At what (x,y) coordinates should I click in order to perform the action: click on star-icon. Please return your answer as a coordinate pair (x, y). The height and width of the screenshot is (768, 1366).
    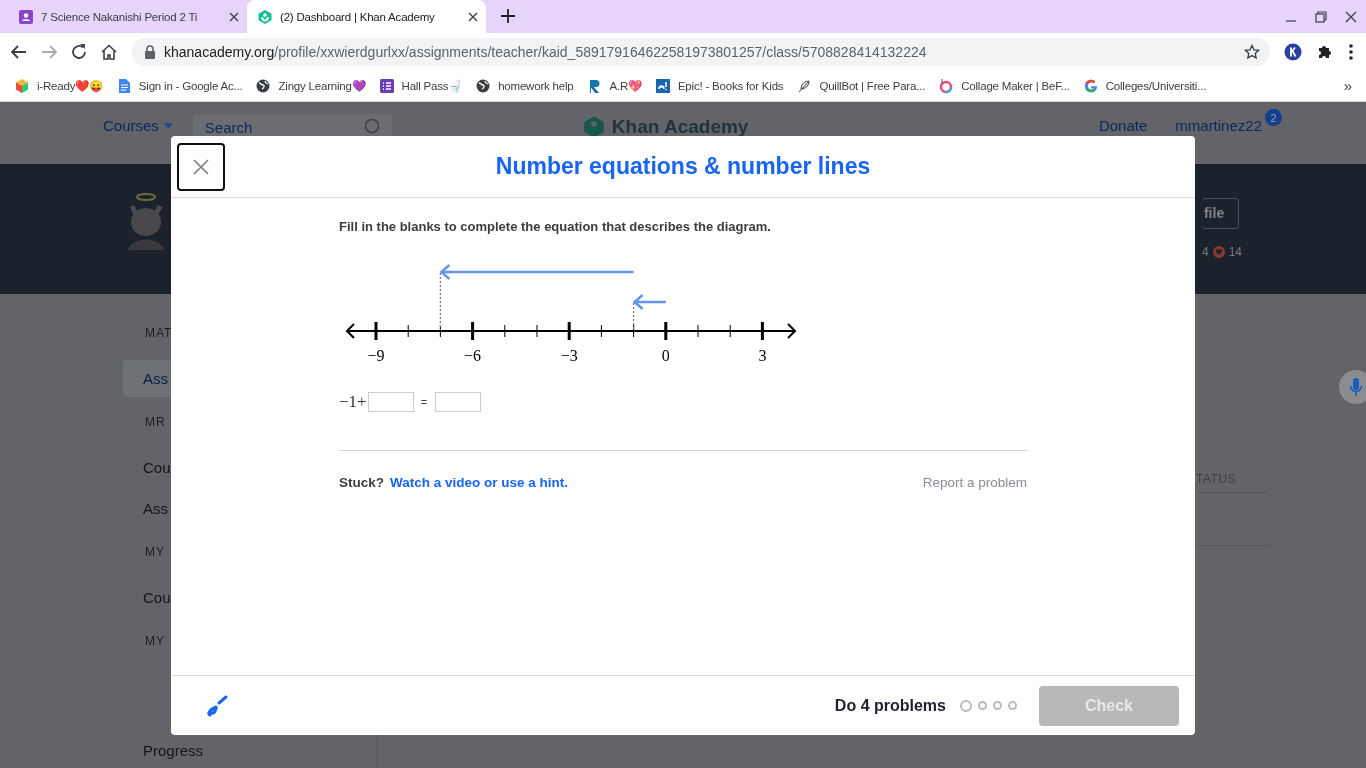
    Looking at the image, I should click on (1252, 51).